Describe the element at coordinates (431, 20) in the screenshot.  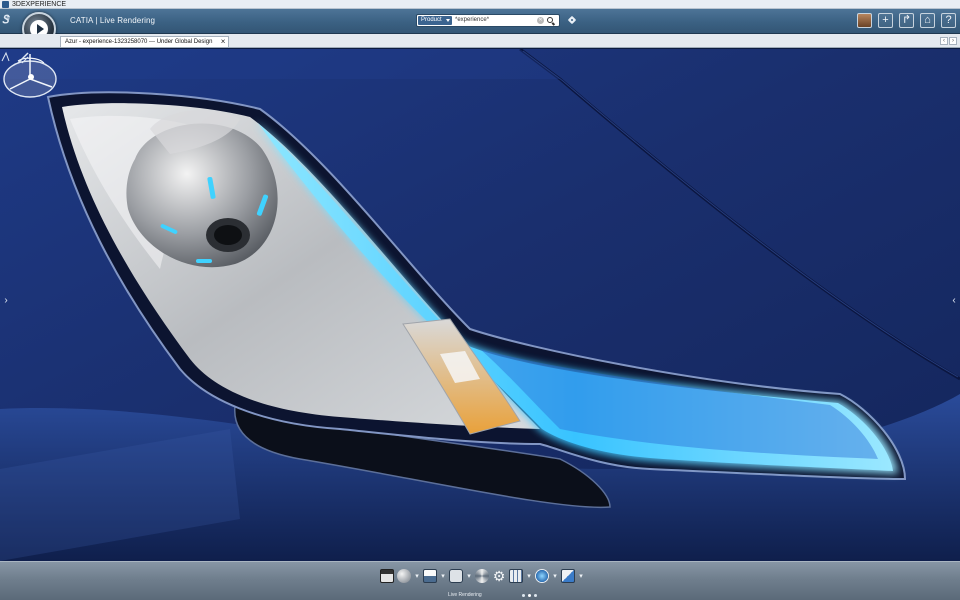
I see `search-scope-label: Product` at that location.